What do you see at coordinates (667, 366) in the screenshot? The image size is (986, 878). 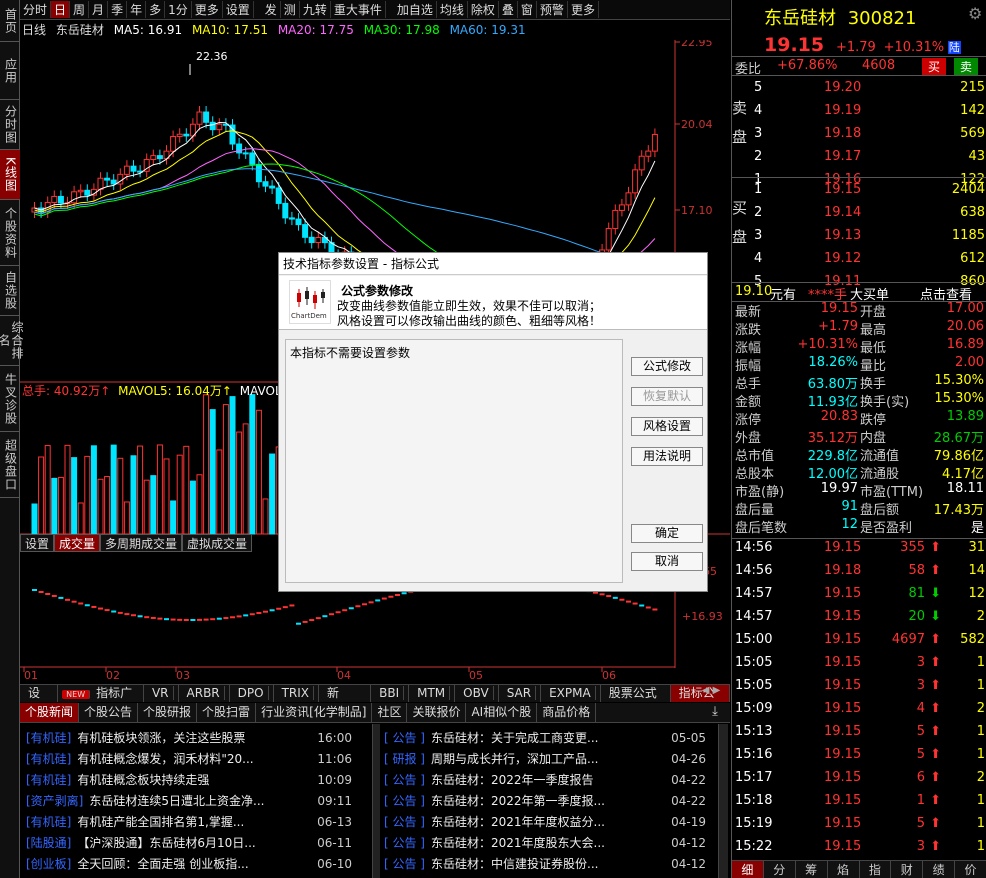 I see `edit-formula-button: 公式修改` at bounding box center [667, 366].